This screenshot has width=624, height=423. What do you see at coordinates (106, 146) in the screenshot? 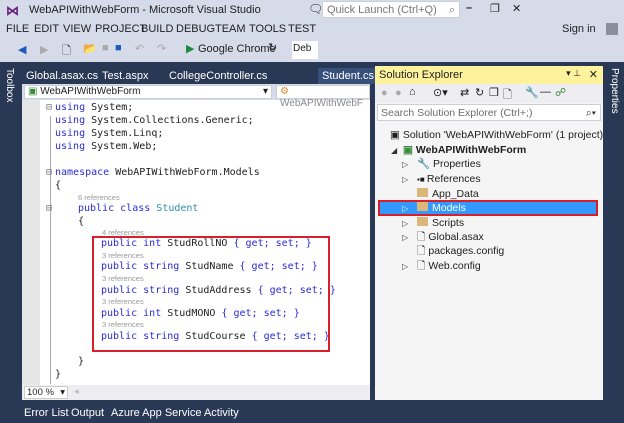
I see `code-line: using System.Web;` at bounding box center [106, 146].